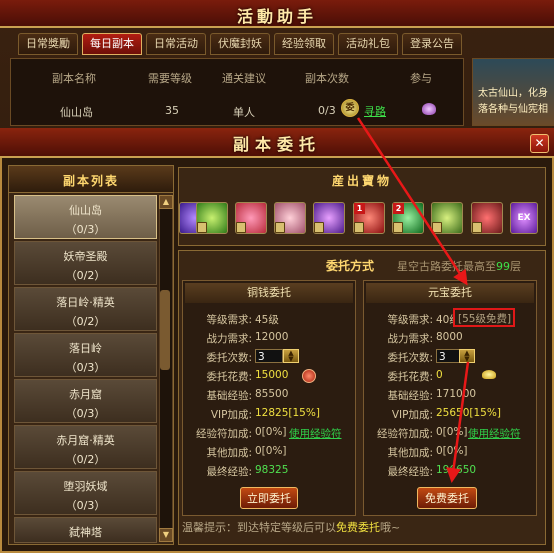 Image resolution: width=554 pixels, height=553 pixels. Describe the element at coordinates (408, 218) in the screenshot. I see `green-gem-icon: 2` at that location.